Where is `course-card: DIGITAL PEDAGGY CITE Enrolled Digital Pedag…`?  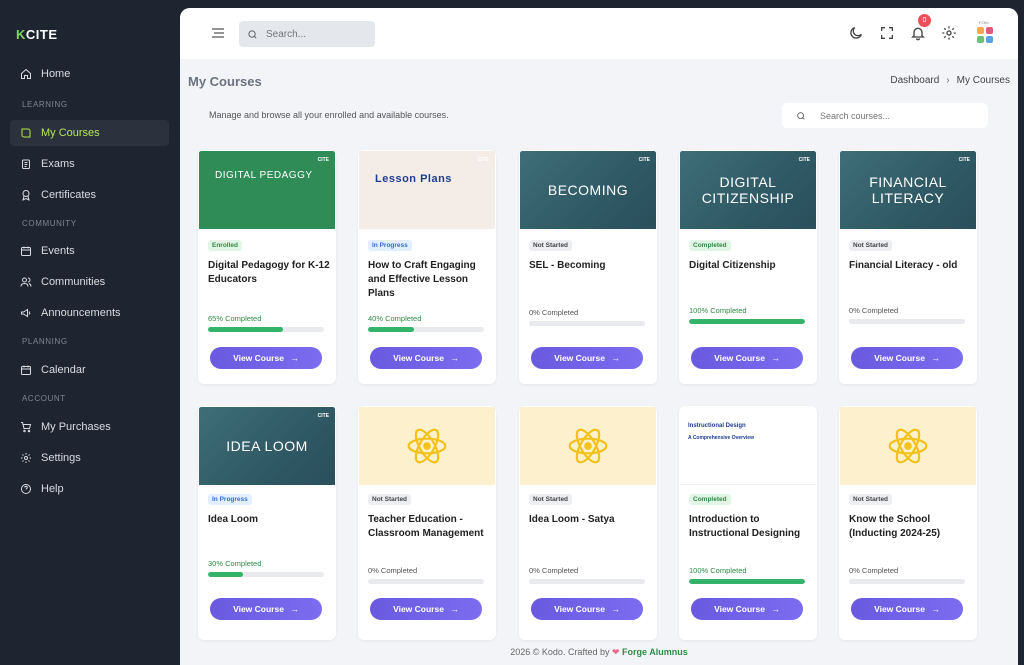
course-card: DIGITAL PEDAGGY CITE Enrolled Digital Pedag… is located at coordinates (267, 267).